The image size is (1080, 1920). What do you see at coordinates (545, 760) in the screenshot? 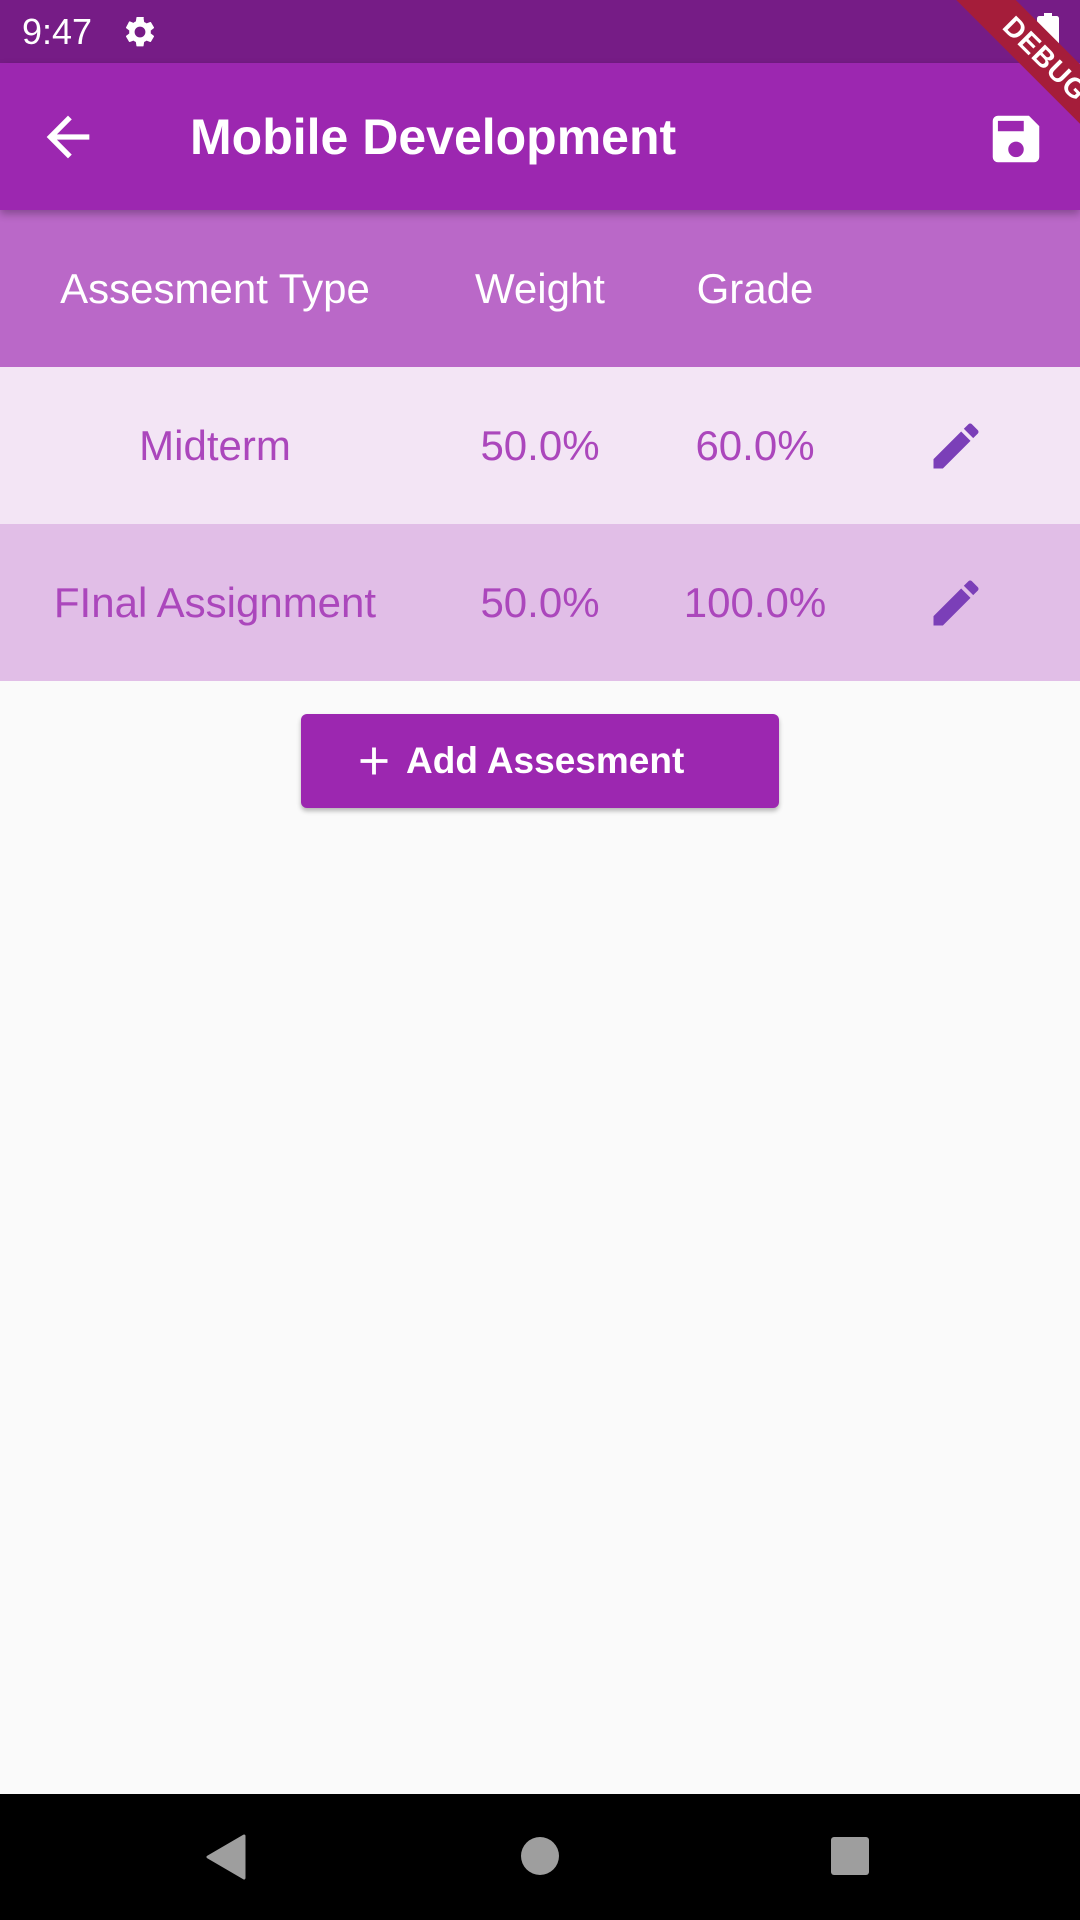
I see `add-assessment-label: Add Assesment` at bounding box center [545, 760].